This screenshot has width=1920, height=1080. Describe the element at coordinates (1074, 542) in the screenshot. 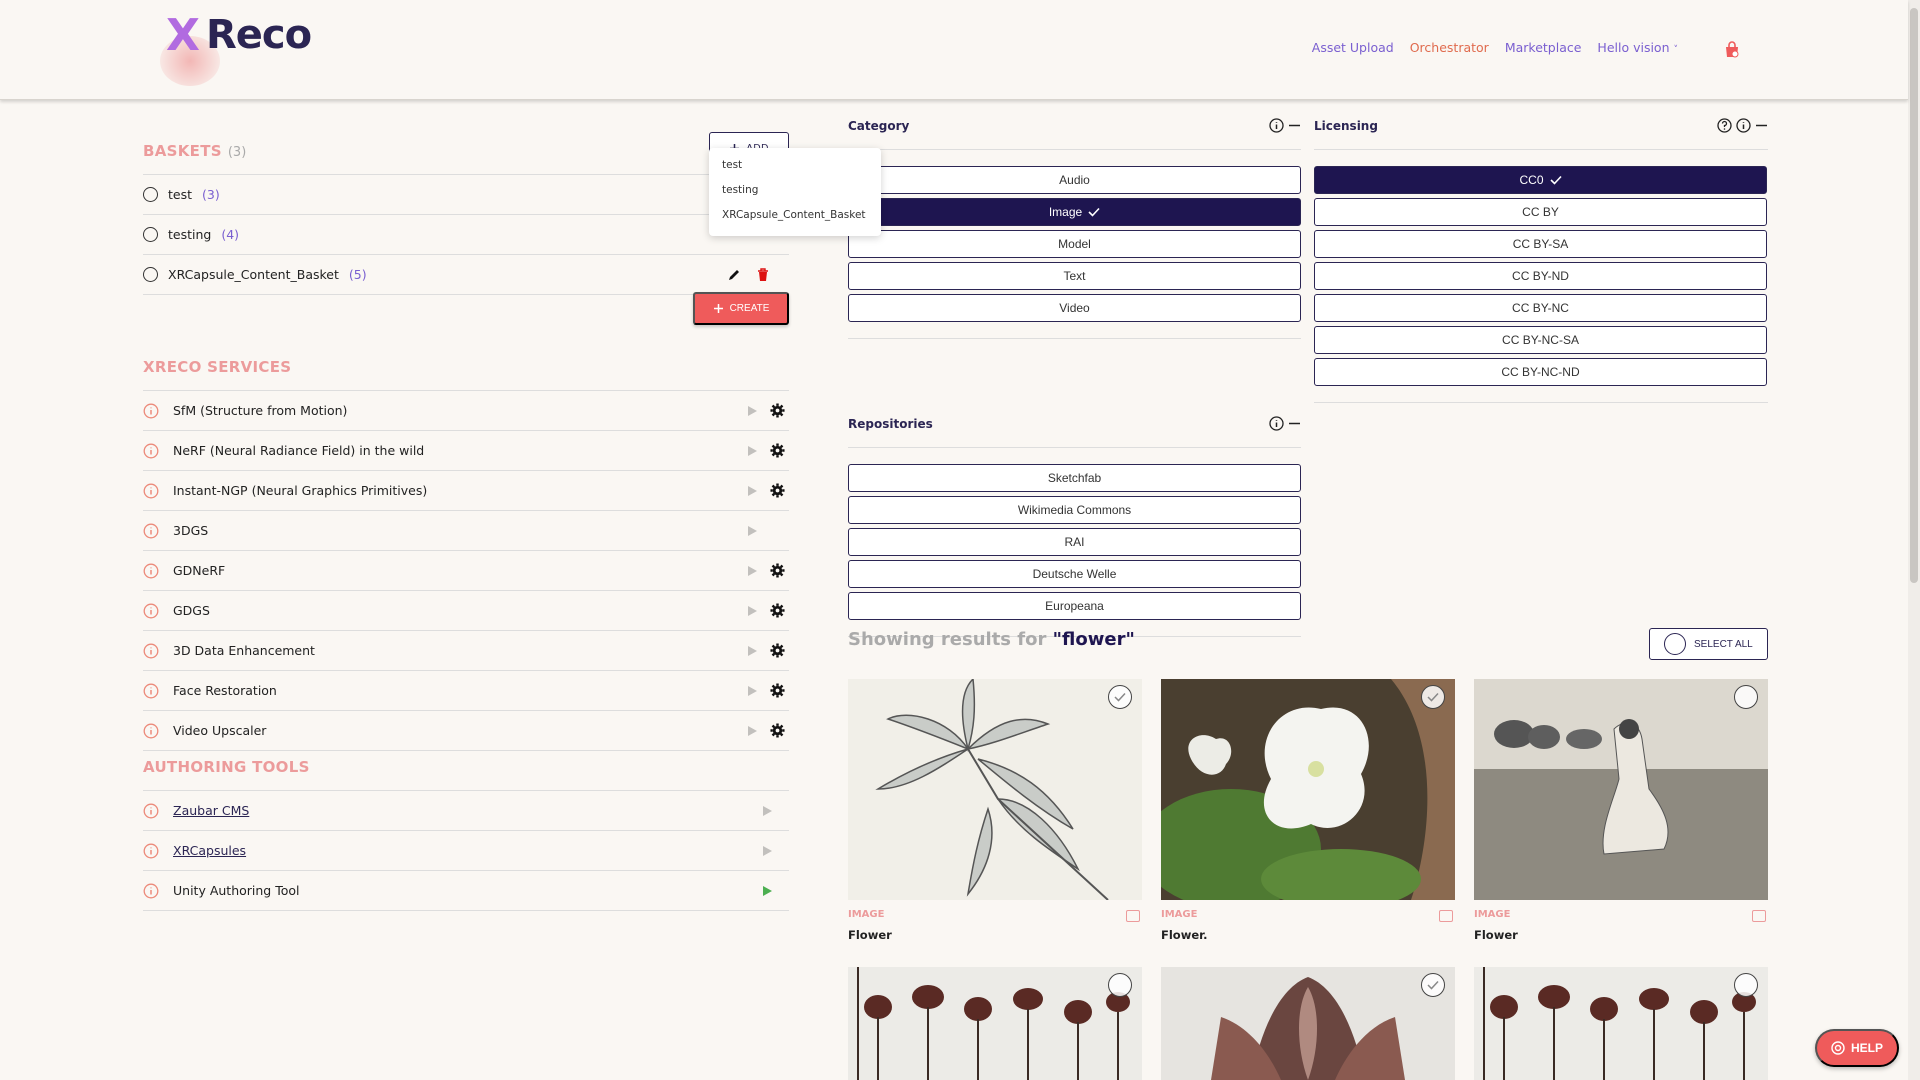

I see `repository-option: RAI` at that location.